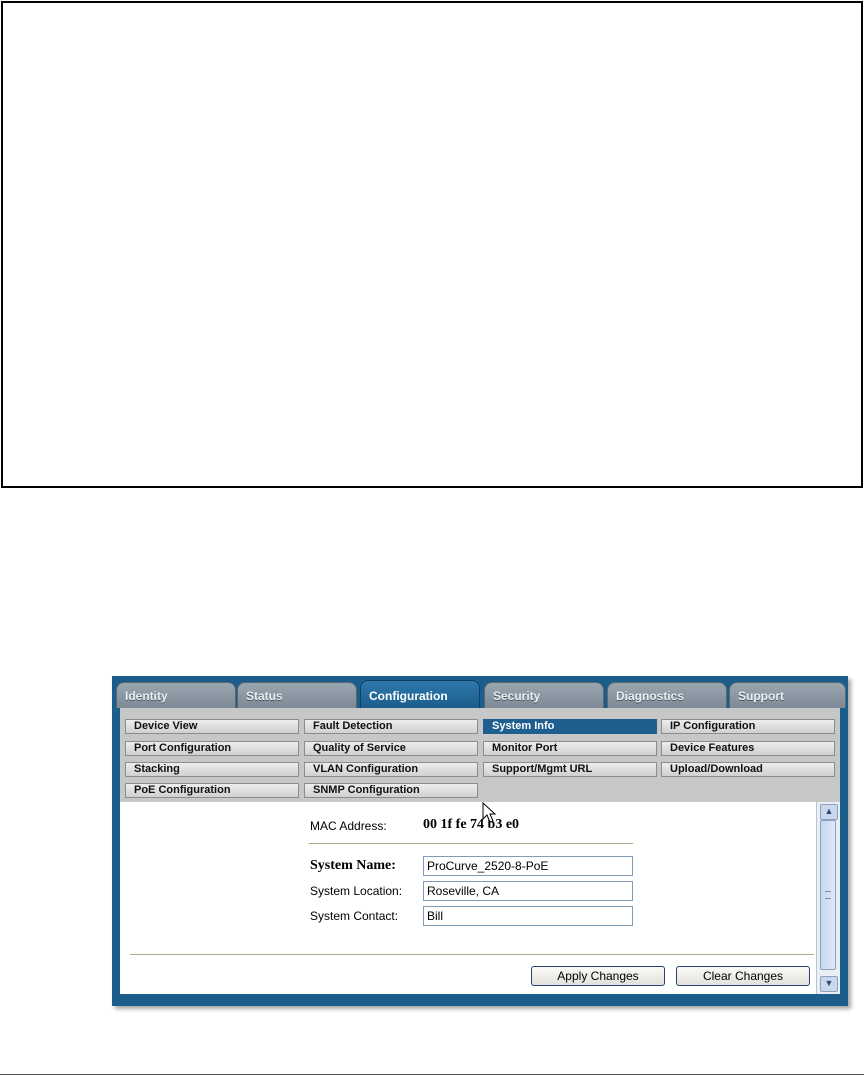 Image resolution: width=864 pixels, height=1076 pixels. I want to click on menu-stacking: Stacking, so click(212, 769).